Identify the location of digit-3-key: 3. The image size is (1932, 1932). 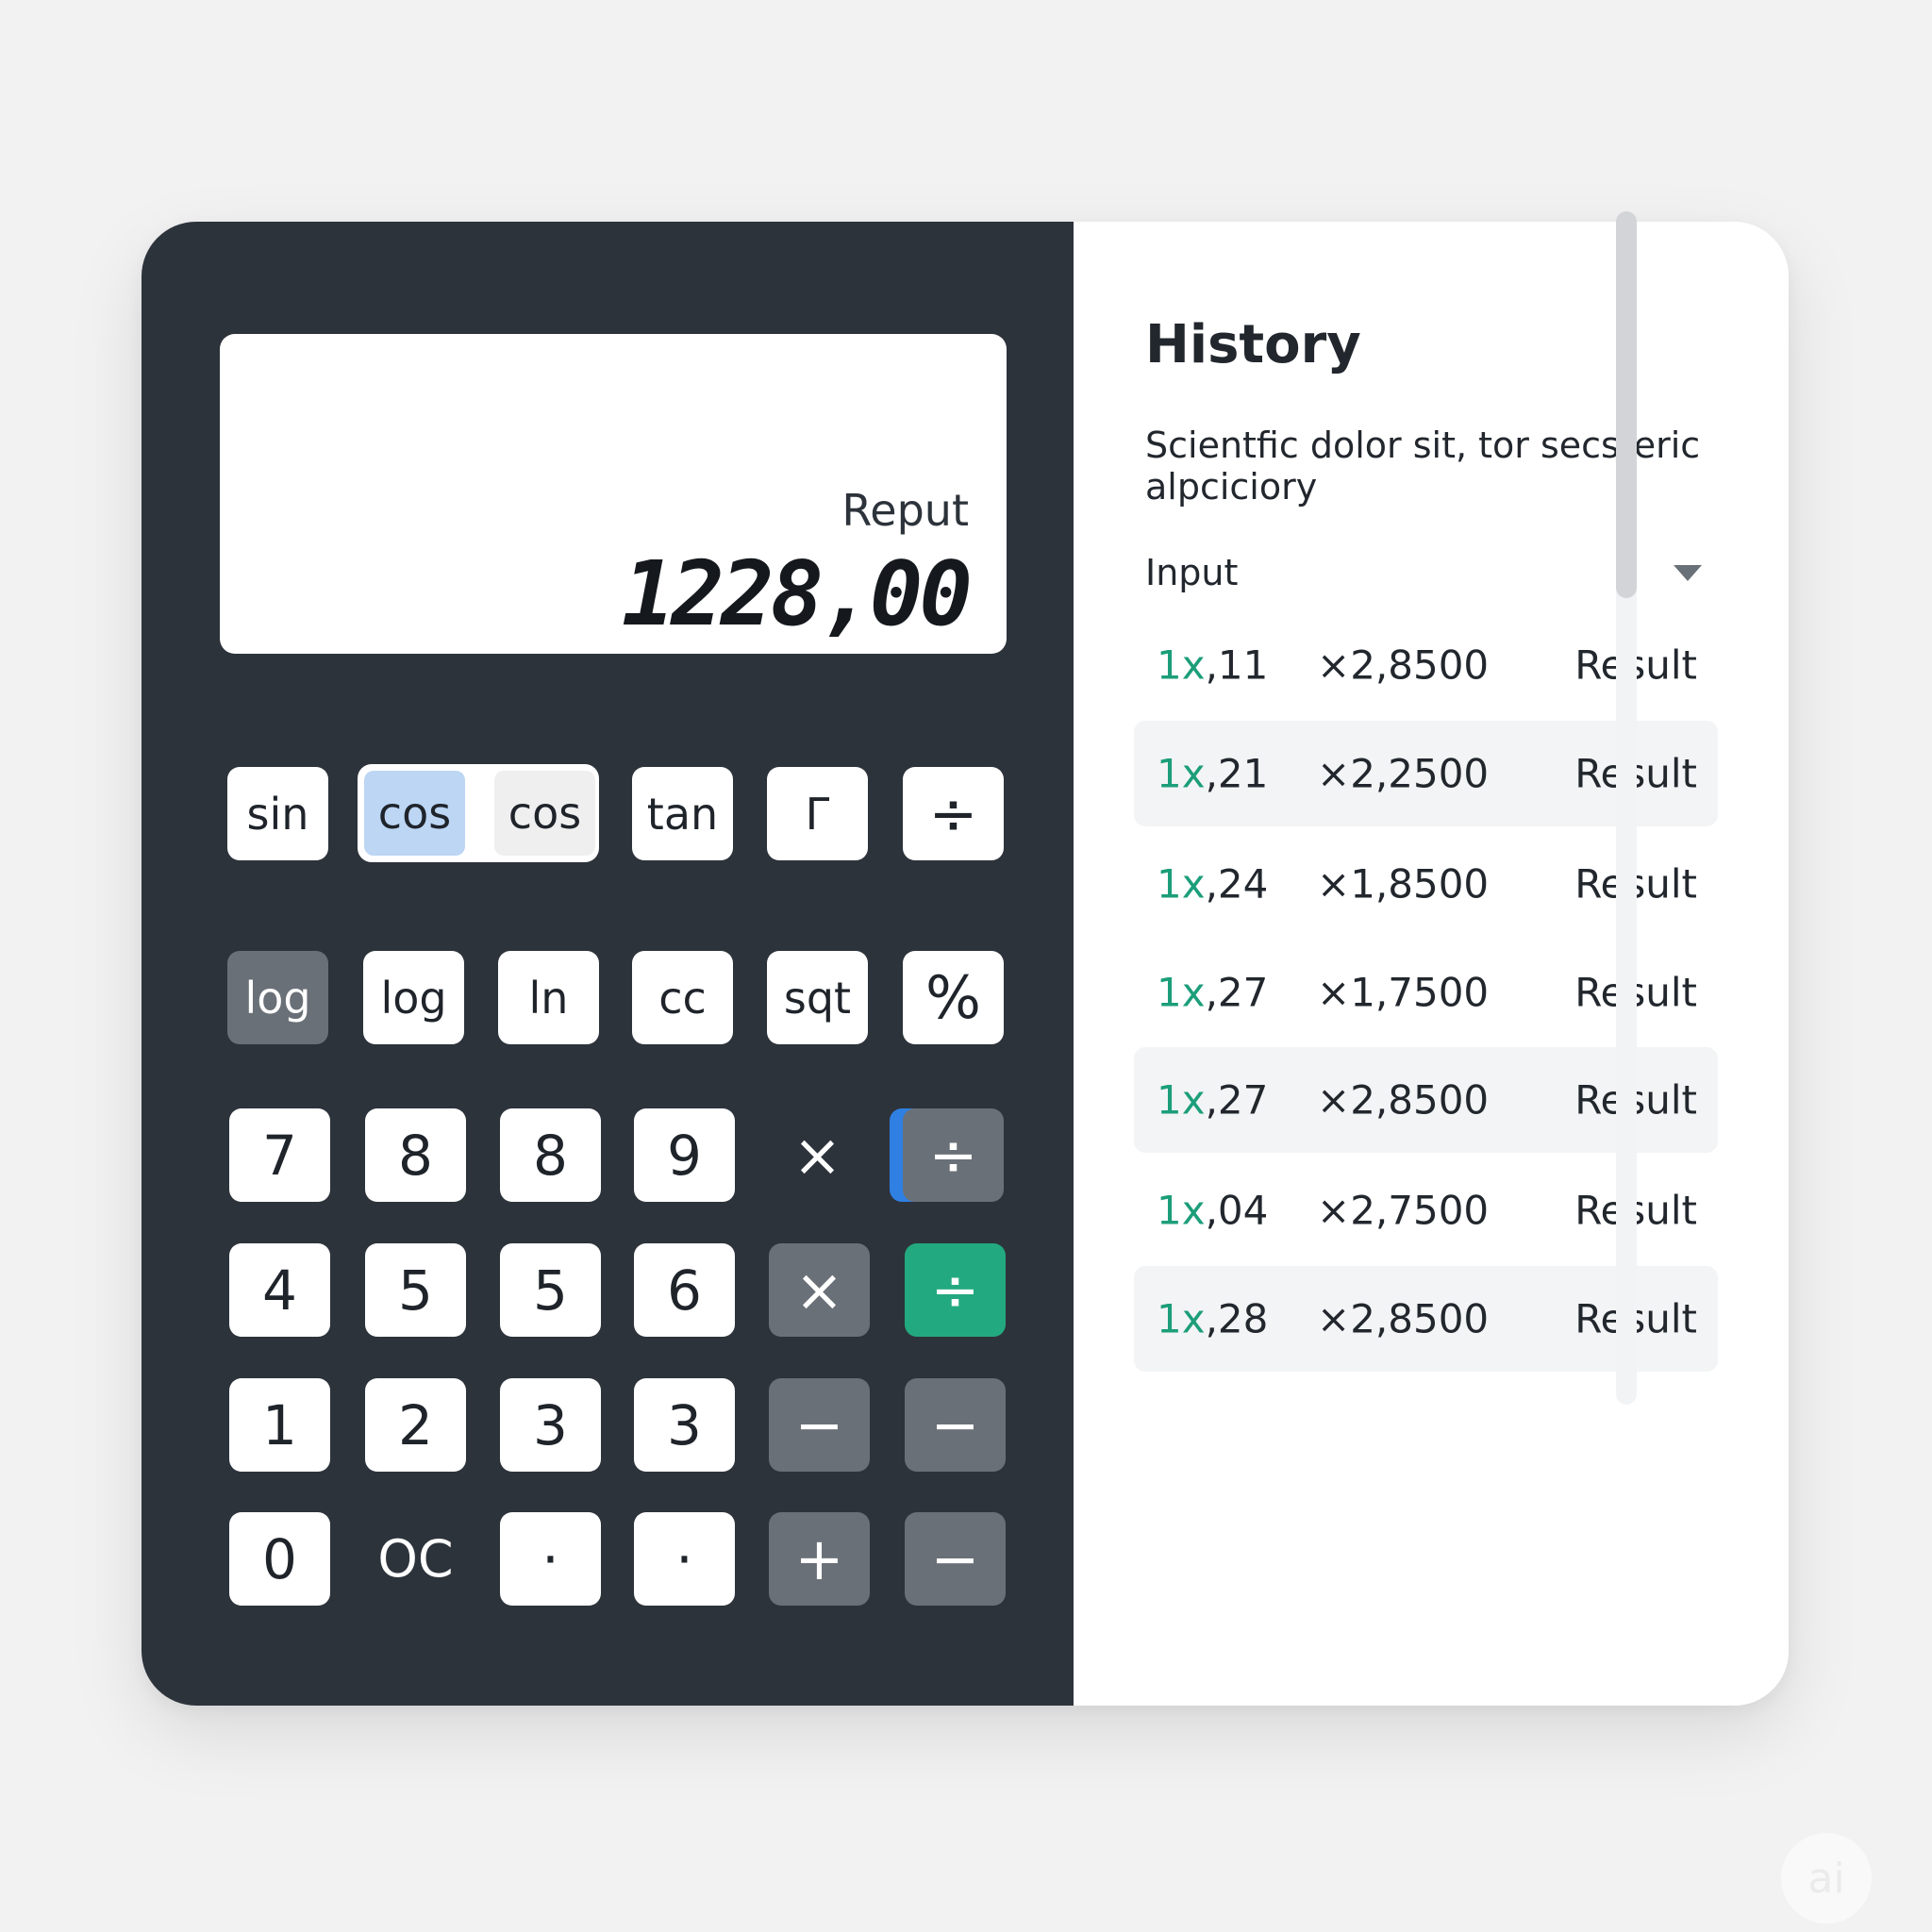
(550, 1425).